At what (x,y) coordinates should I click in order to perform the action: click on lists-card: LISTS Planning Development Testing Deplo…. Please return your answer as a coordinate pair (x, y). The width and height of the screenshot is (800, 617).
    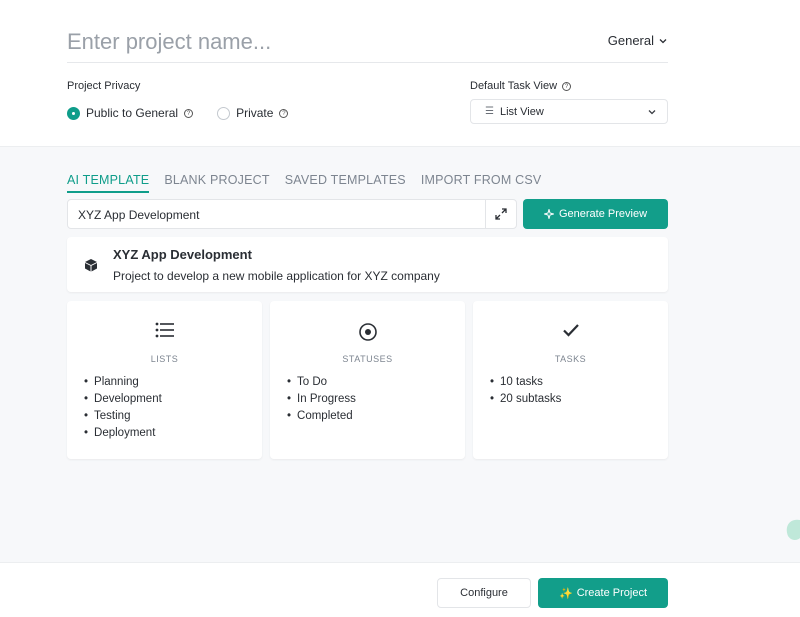
    Looking at the image, I should click on (164, 380).